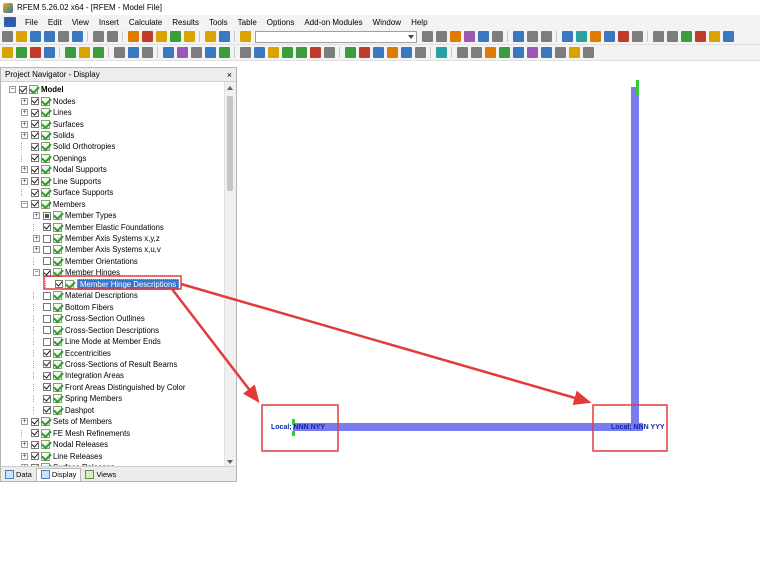  What do you see at coordinates (73, 307) in the screenshot?
I see `tree-item: Bottom Fibers` at bounding box center [73, 307].